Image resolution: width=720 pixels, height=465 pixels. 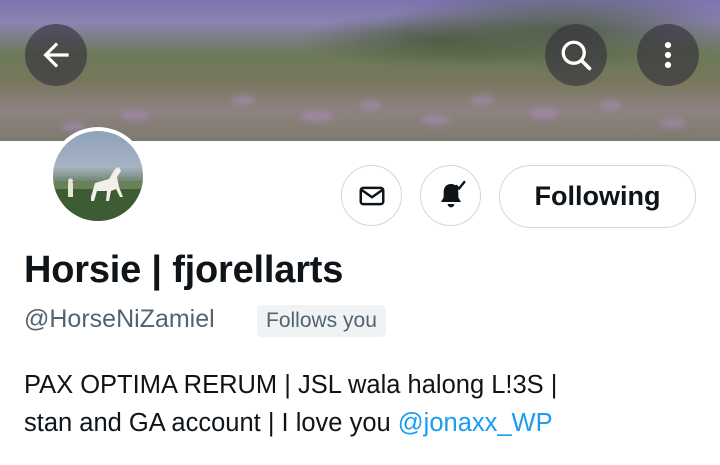 I want to click on message-button, so click(x=371, y=195).